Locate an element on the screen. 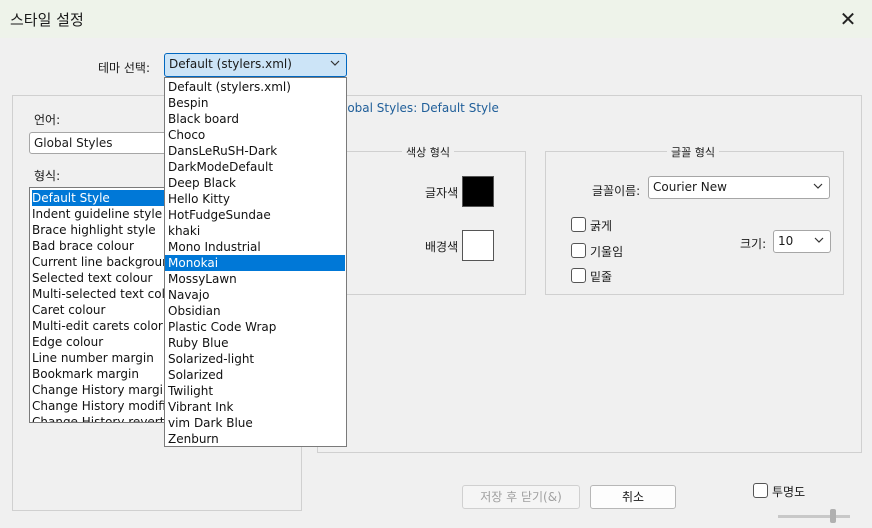  theme-label: 테마 선택: is located at coordinates (124, 68).